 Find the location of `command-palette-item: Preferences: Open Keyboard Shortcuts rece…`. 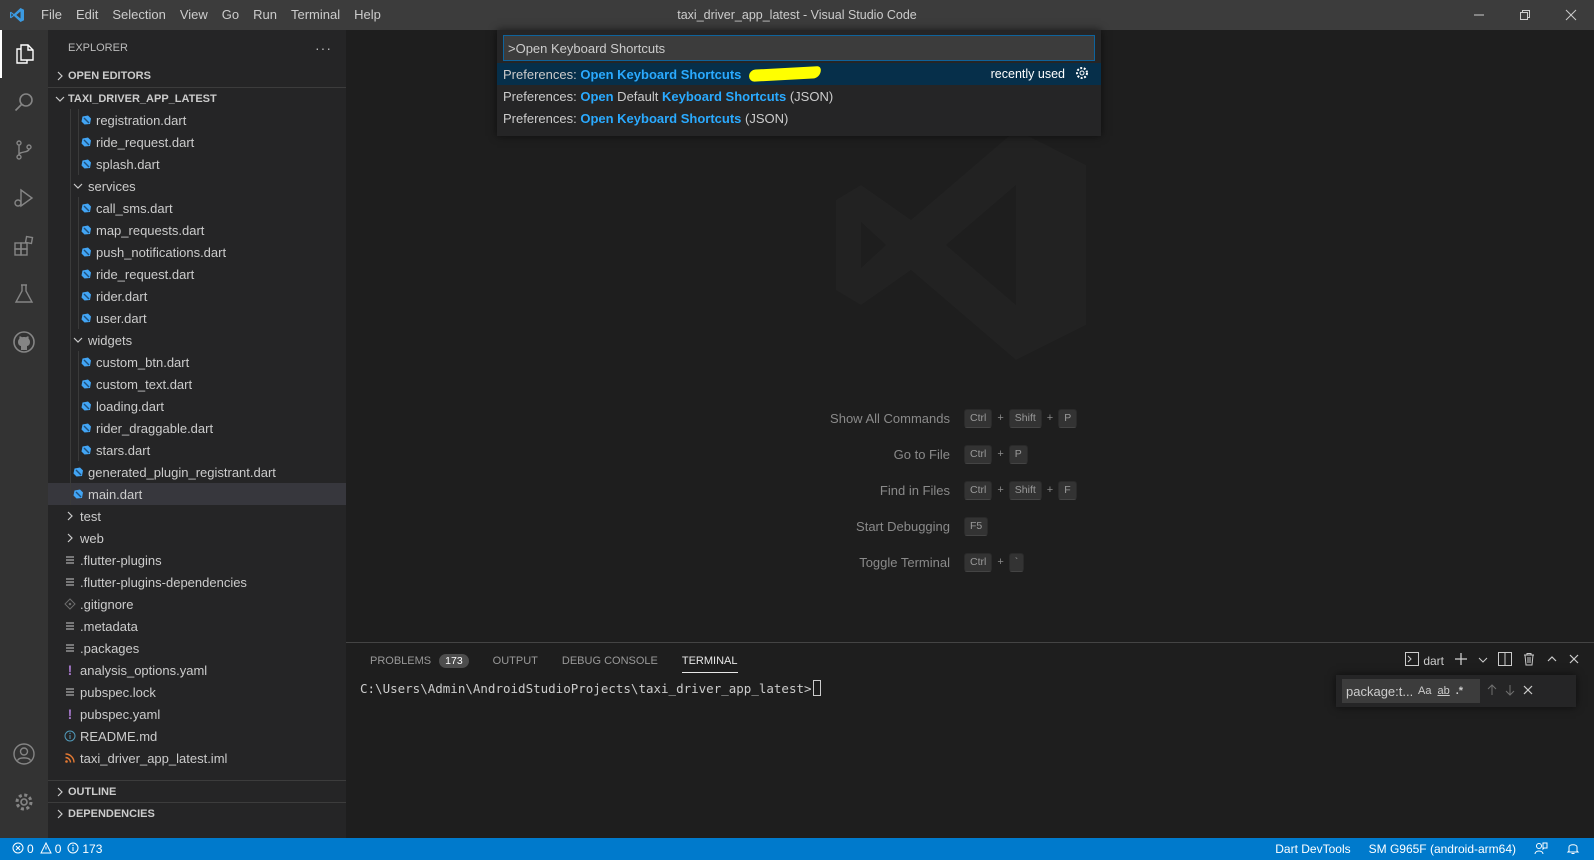

command-palette-item: Preferences: Open Keyboard Shortcuts rece… is located at coordinates (799, 74).